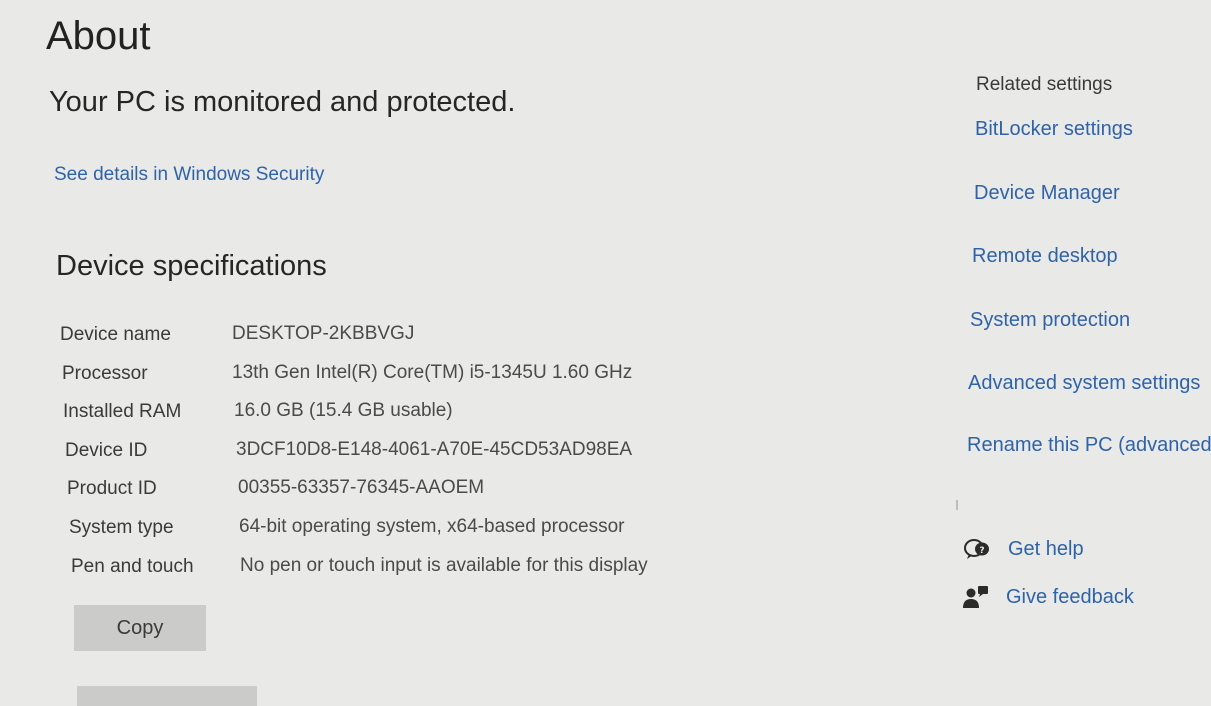 The height and width of the screenshot is (706, 1211). I want to click on spec-label: Device ID, so click(106, 450).